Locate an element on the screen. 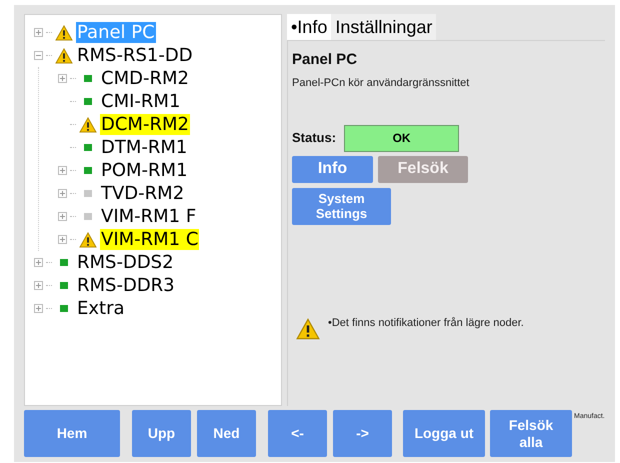 This screenshot has height=463, width=620. details-title: Panel PC is located at coordinates (325, 60).